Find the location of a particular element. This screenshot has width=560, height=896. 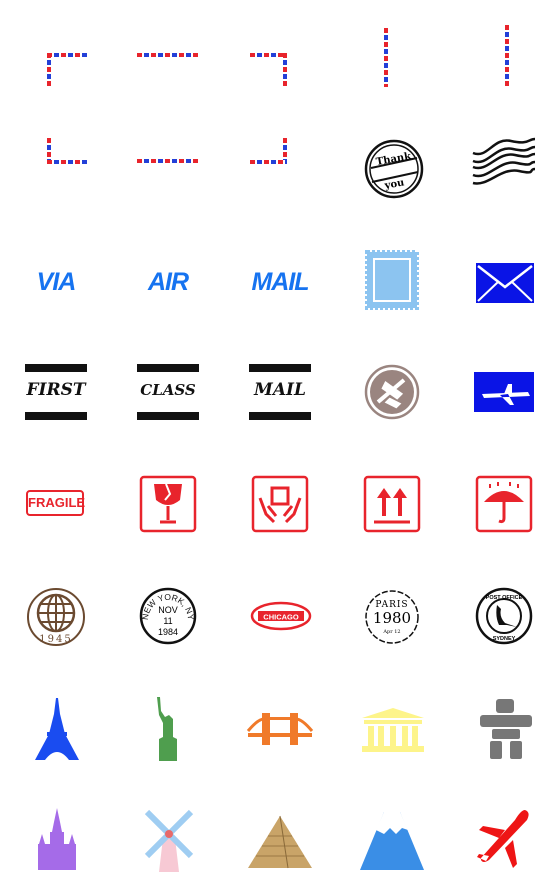

sydney-kangaroo-stamp-icon: POST OFFICE SYDNEY is located at coordinates (504, 616).